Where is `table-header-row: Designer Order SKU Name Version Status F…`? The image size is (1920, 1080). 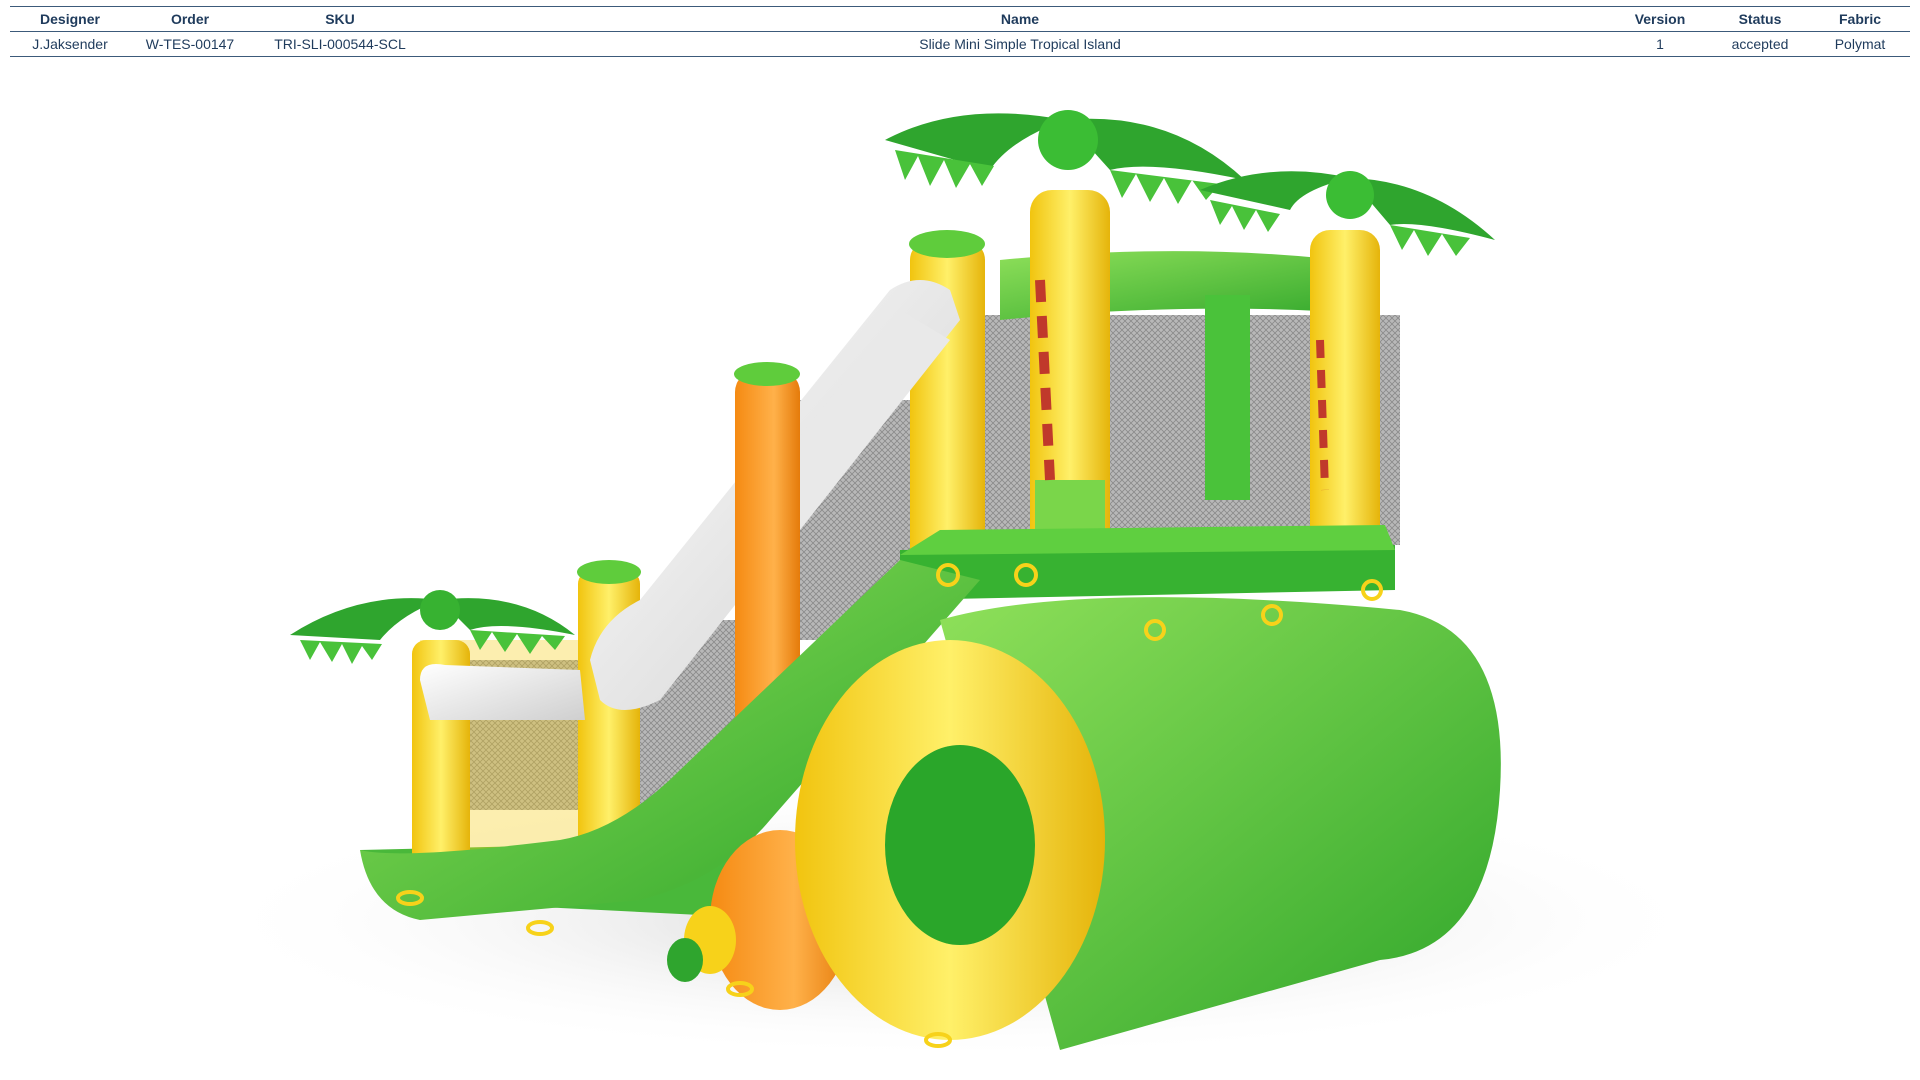
table-header-row: Designer Order SKU Name Version Status F… is located at coordinates (960, 19).